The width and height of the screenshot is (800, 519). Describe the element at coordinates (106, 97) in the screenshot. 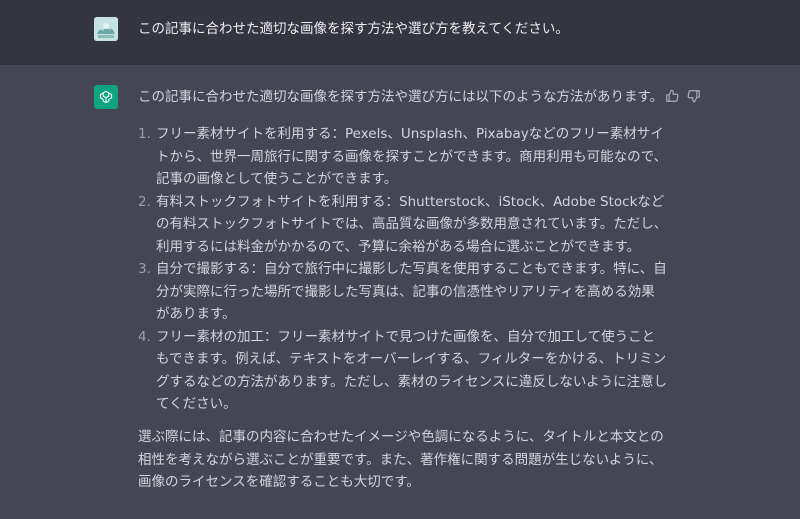

I see `chatgpt-logo-icon` at that location.